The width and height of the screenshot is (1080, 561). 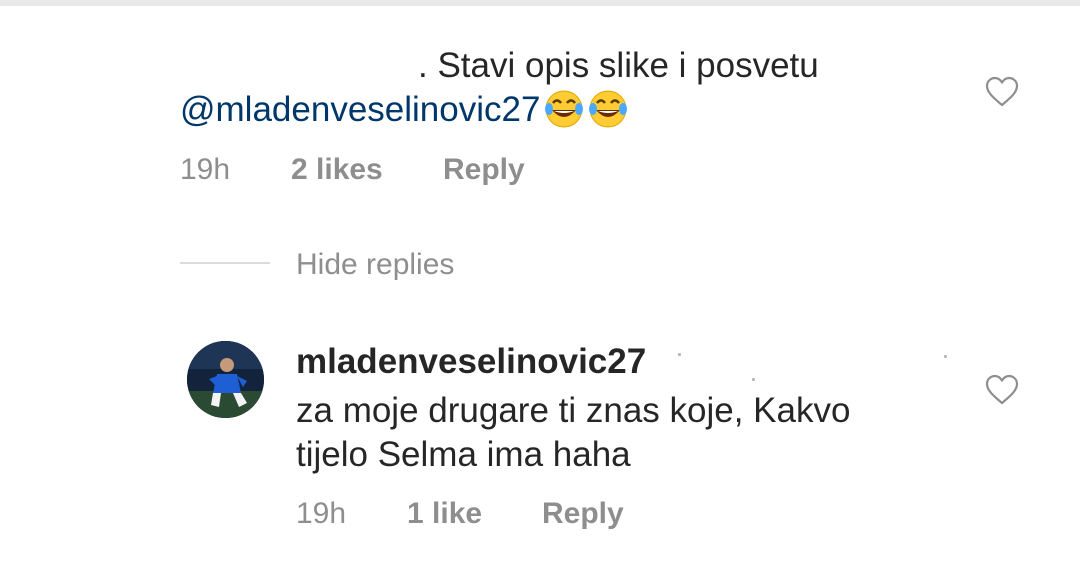 I want to click on reply-username-line: mladenveselinovic27, so click(x=471, y=362).